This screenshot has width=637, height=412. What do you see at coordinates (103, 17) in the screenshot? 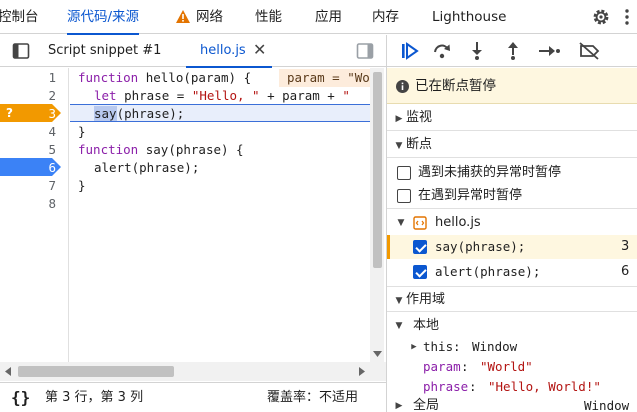
I see `tab-sources: 源代码/来源` at bounding box center [103, 17].